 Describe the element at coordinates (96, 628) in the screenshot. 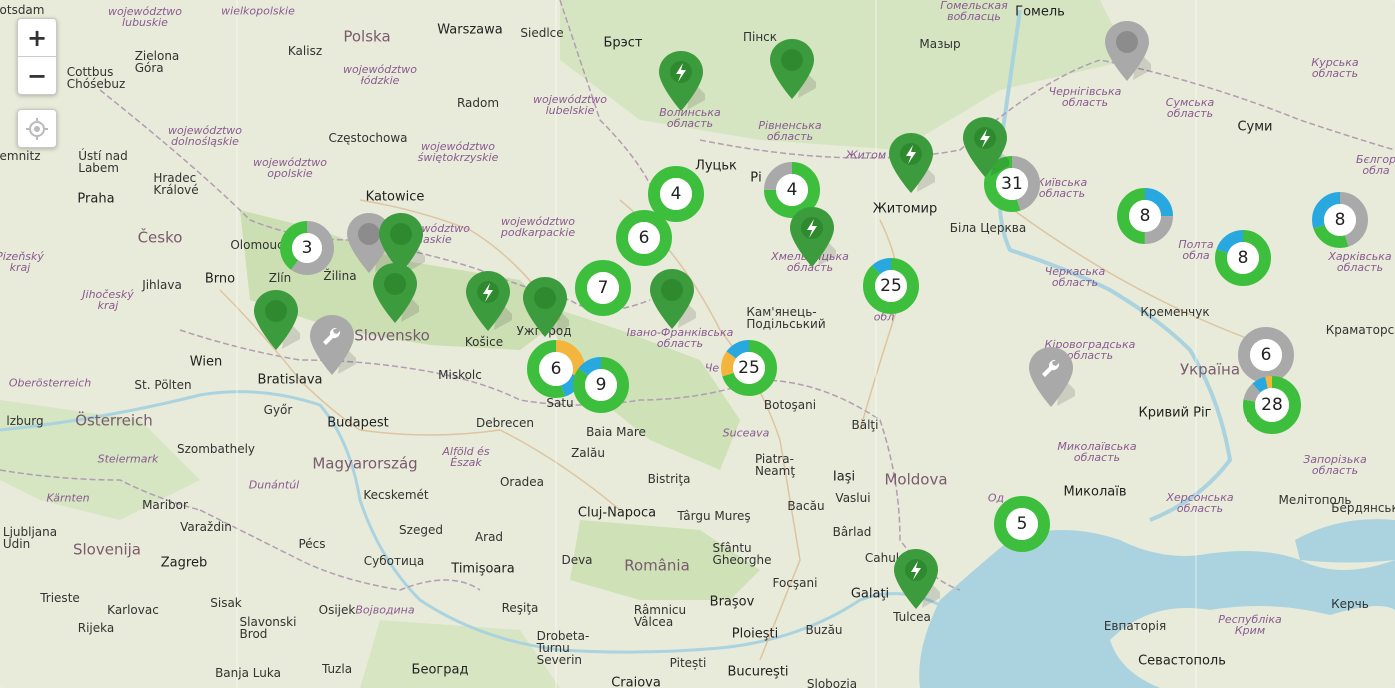

I see `place-label: Rijeka` at that location.